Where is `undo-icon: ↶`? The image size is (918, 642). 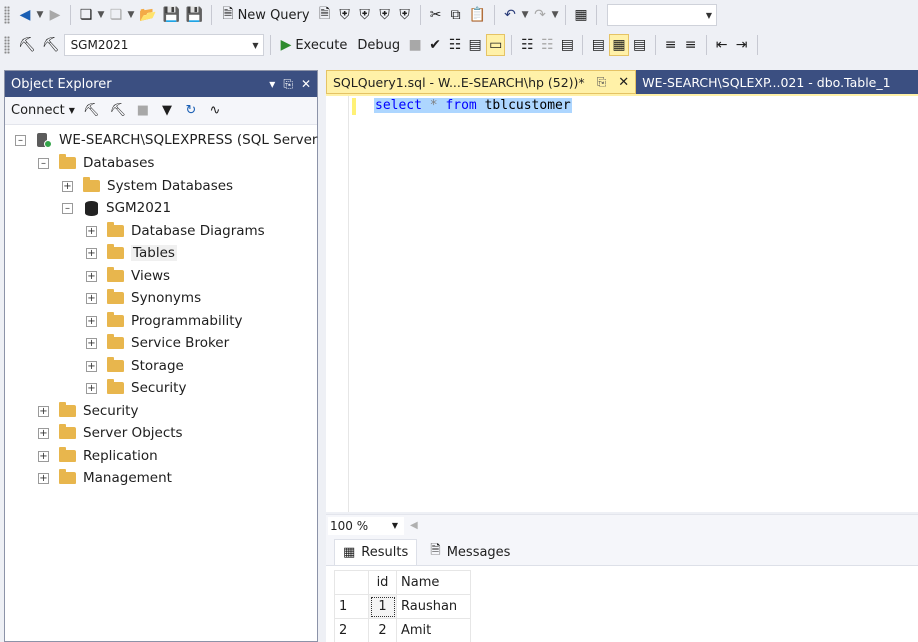
undo-icon: ↶ is located at coordinates (510, 15).